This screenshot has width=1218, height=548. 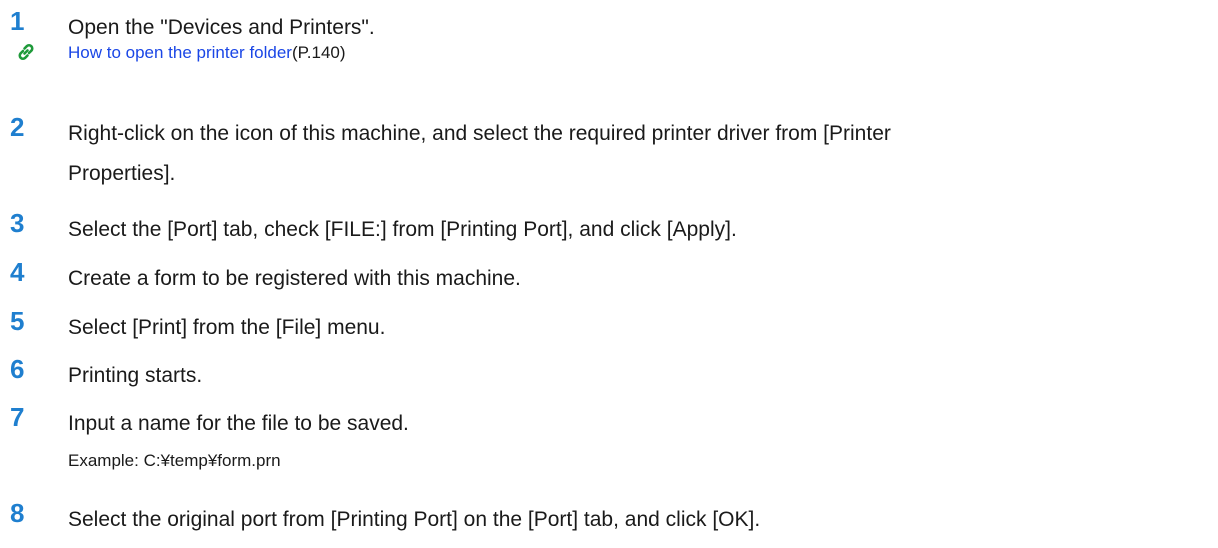 What do you see at coordinates (238, 423) in the screenshot?
I see `step-text: Input a name for the file to be saved.` at bounding box center [238, 423].